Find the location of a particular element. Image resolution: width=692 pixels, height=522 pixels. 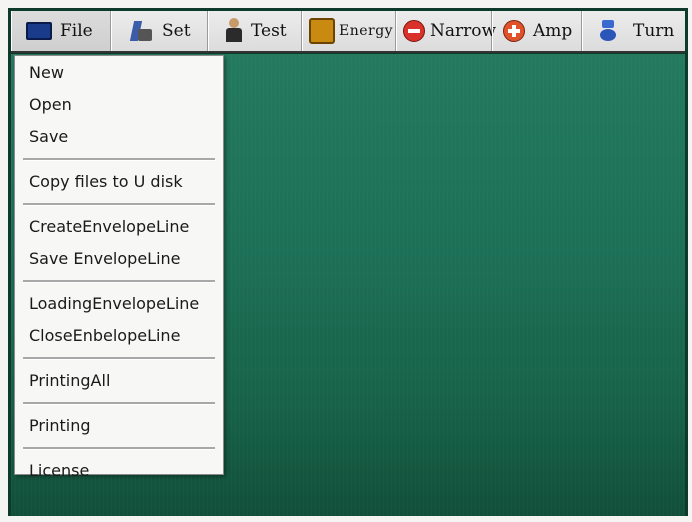

menu-set-label: Set is located at coordinates (176, 31).